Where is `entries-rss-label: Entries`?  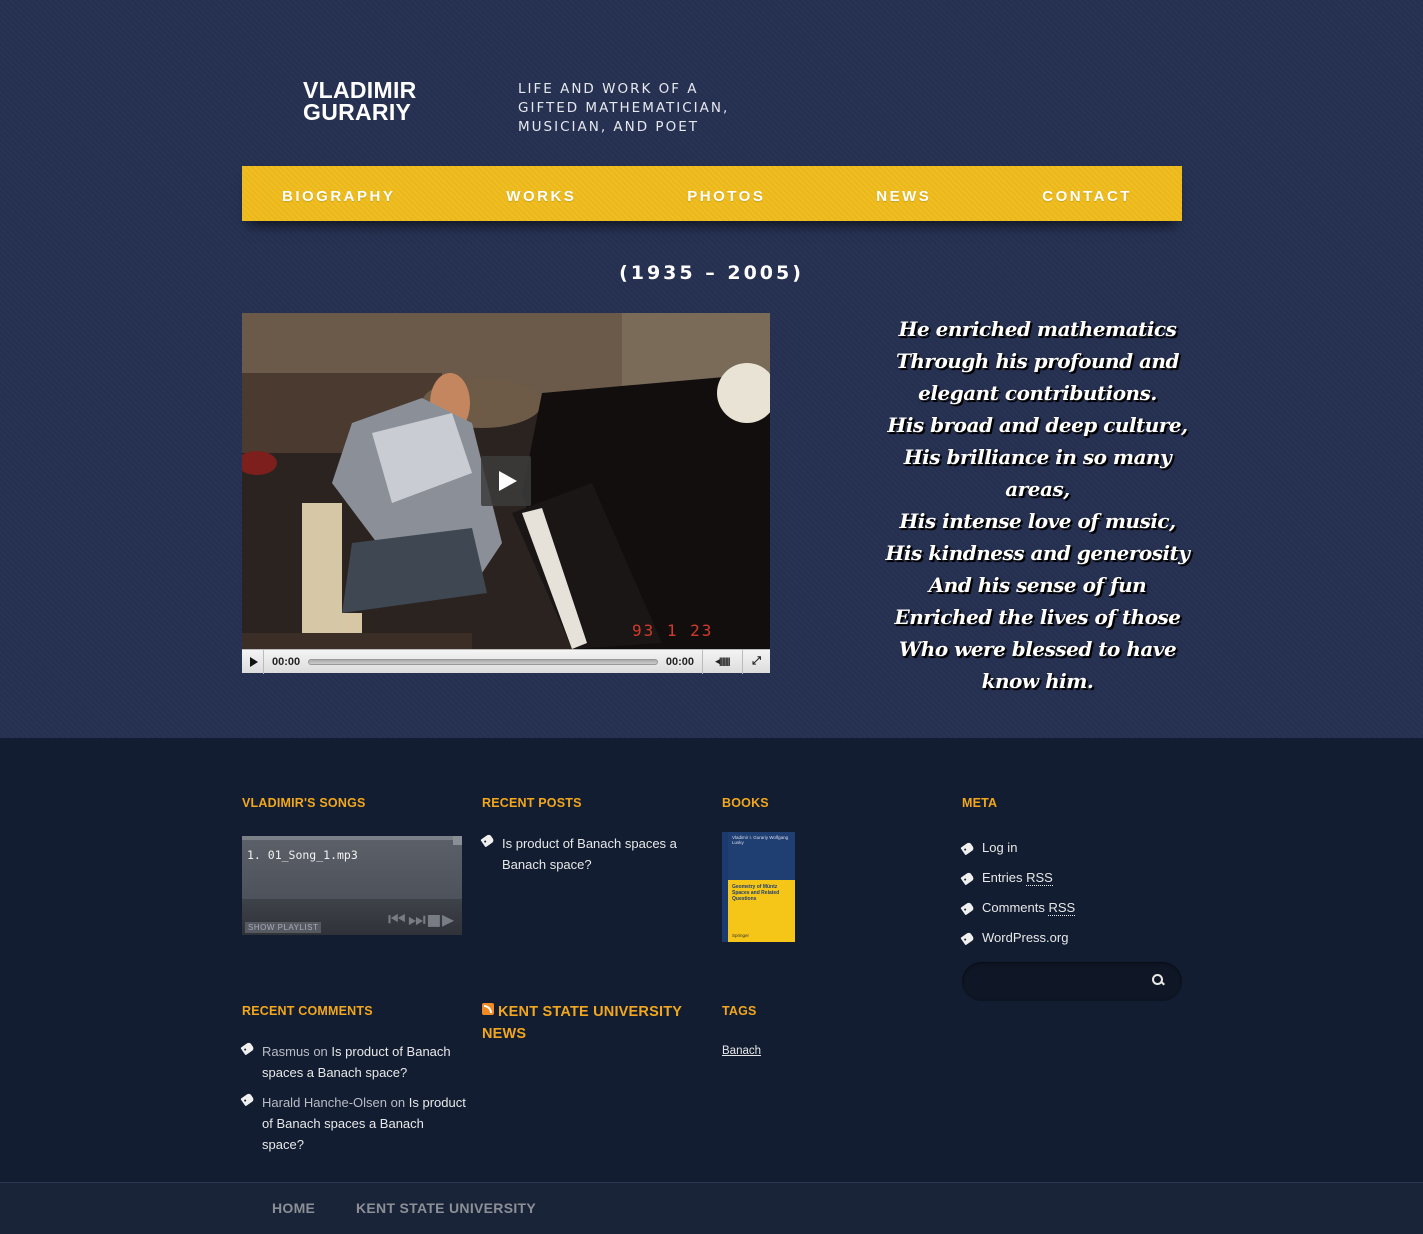 entries-rss-label: Entries is located at coordinates (1002, 877).